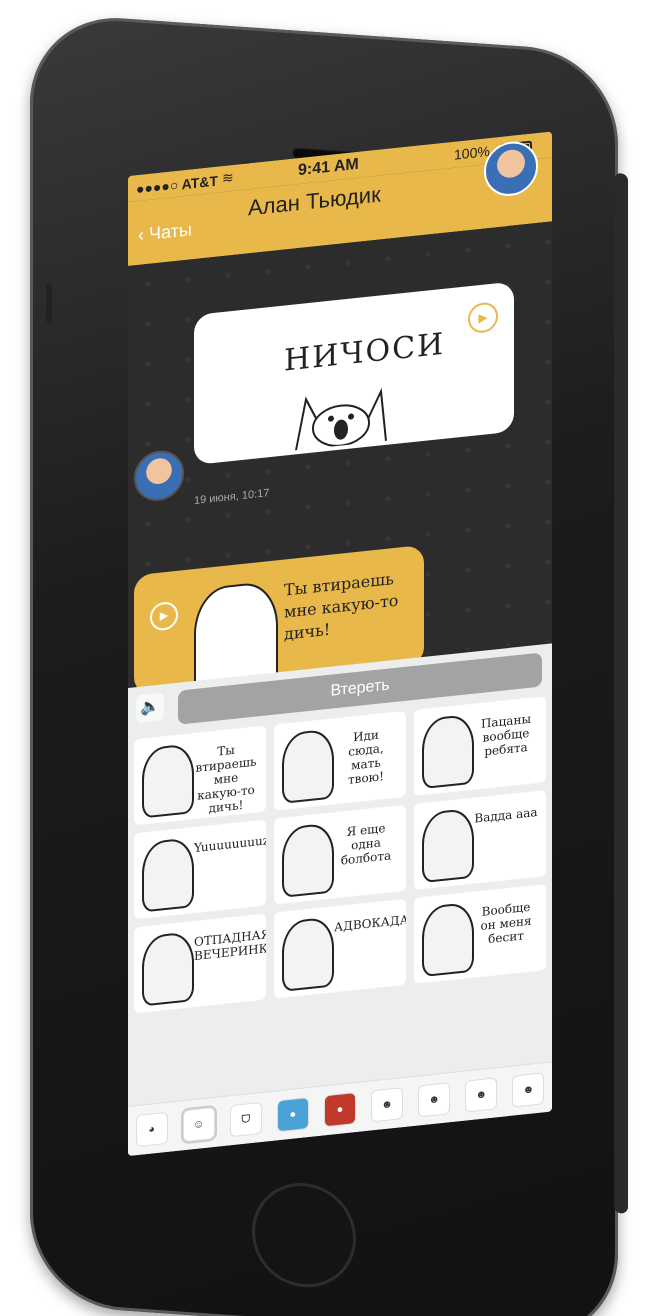  I want to click on sticker-caption: Иди сюда, мать твою!, so click(366, 757).